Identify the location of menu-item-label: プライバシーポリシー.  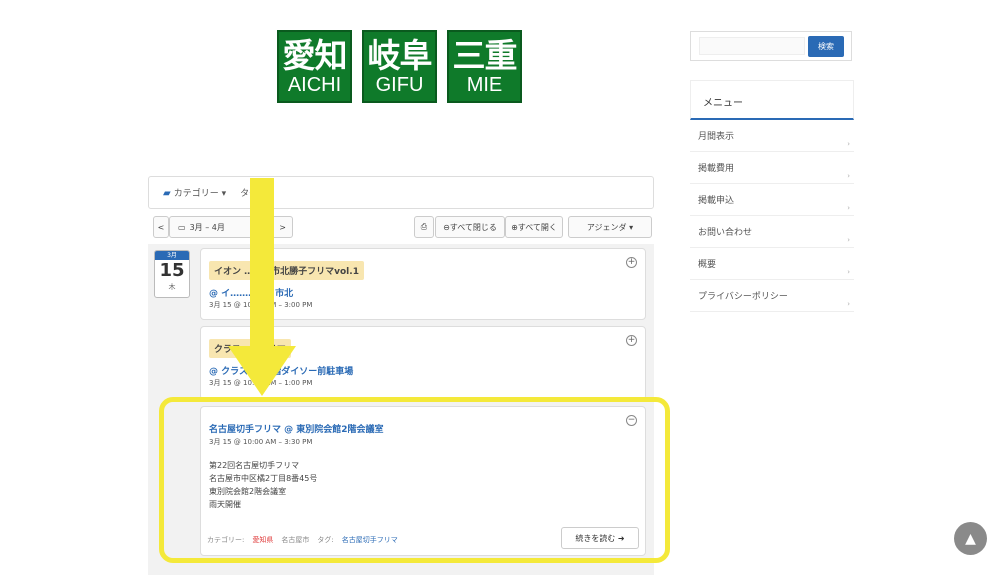
(743, 297).